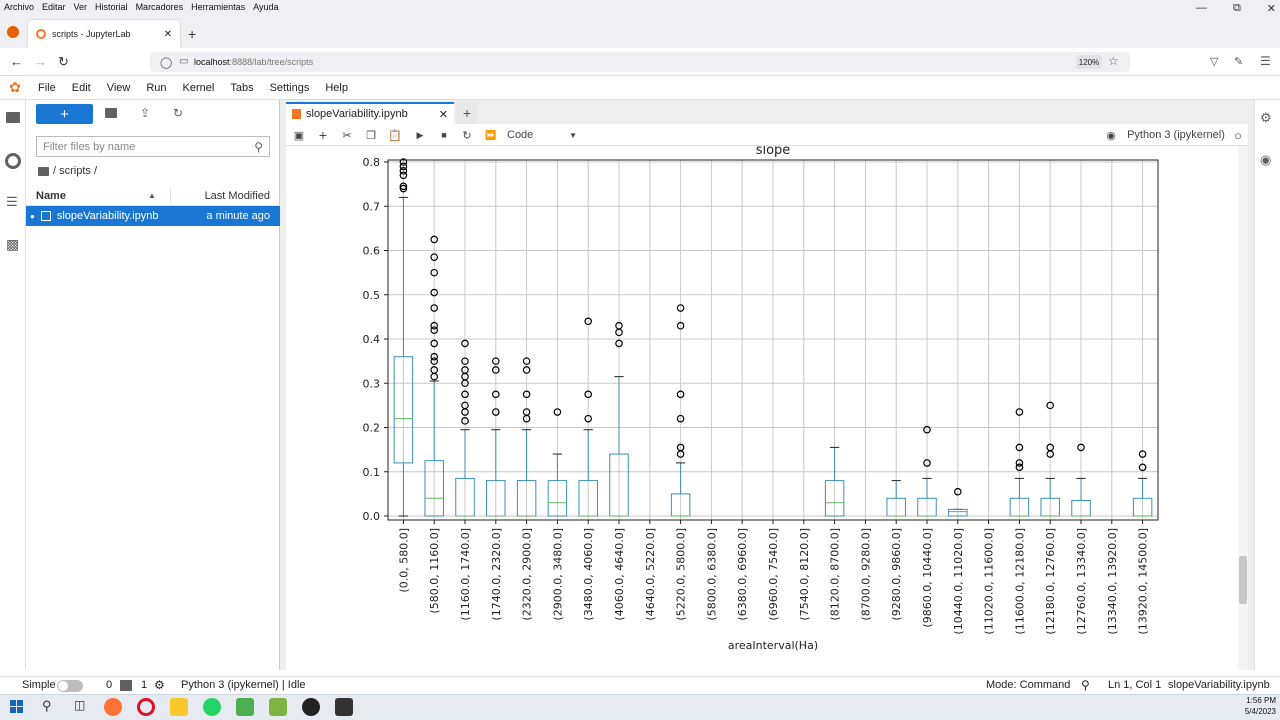 This screenshot has width=1280, height=720. What do you see at coordinates (178, 113) in the screenshot?
I see `refresh-icon: ↻` at bounding box center [178, 113].